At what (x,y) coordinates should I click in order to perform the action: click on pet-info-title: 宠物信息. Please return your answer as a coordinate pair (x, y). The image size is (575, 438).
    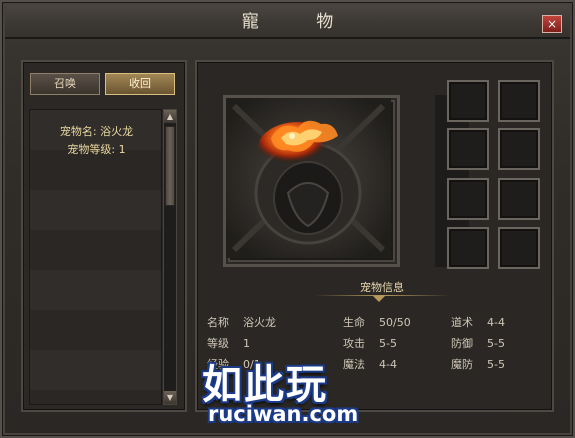
    Looking at the image, I should click on (382, 287).